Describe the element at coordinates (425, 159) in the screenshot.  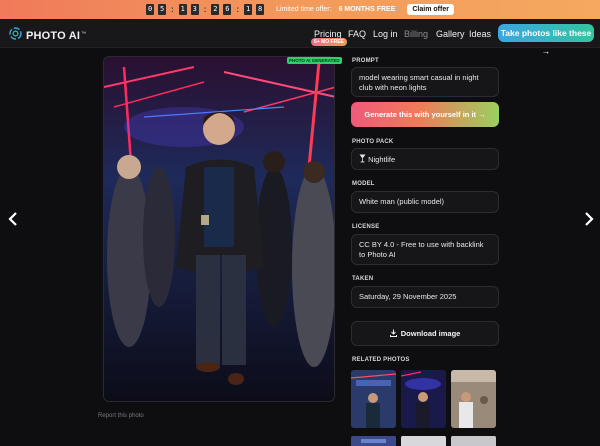
I see `photo-pack-box: Nightlife` at that location.